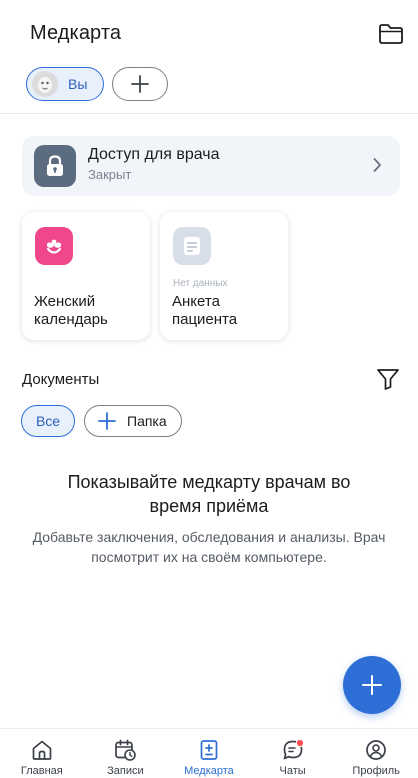 The width and height of the screenshot is (418, 778). Describe the element at coordinates (200, 283) in the screenshot. I see `tile-patient-form-nodata: Нет данных` at that location.